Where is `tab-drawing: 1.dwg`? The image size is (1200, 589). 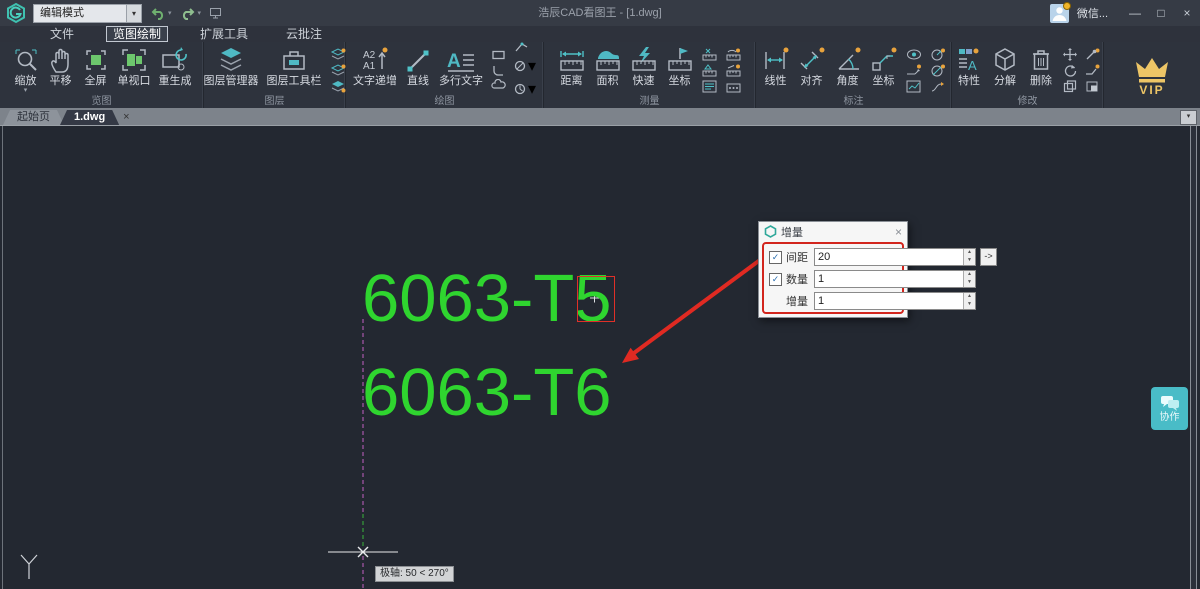
tab-drawing: 1.dwg is located at coordinates (89, 117).